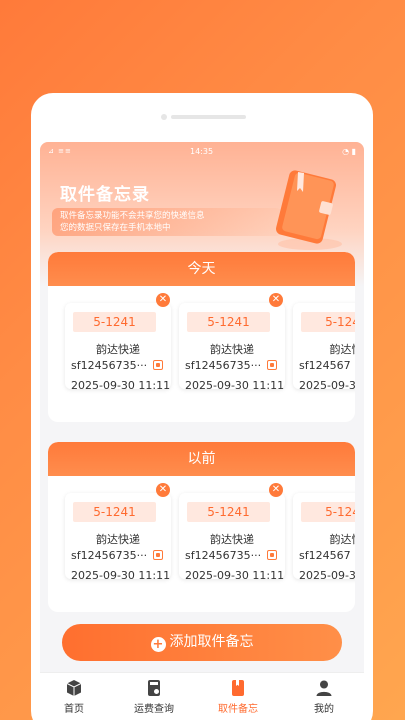 This screenshot has width=405, height=720. What do you see at coordinates (74, 709) in the screenshot?
I see `tab-home-label: 首页` at bounding box center [74, 709].